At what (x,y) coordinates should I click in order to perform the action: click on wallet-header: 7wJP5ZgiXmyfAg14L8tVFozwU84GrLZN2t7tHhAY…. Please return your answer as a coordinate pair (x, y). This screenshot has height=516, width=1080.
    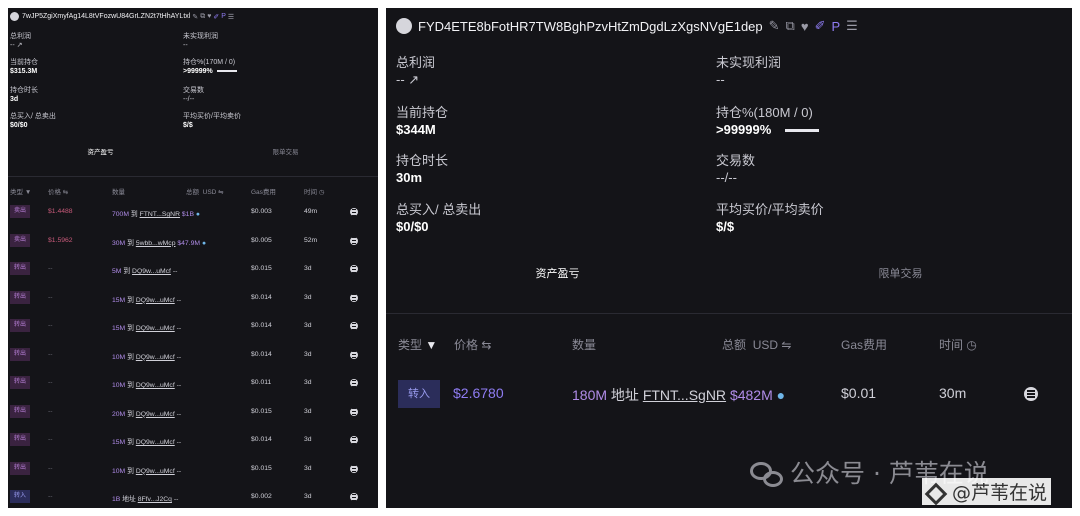
    Looking at the image, I should click on (122, 16).